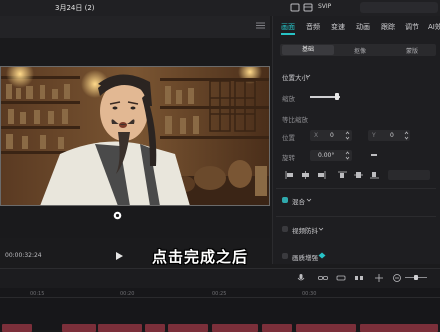 The height and width of the screenshot is (332, 440). Describe the element at coordinates (298, 202) in the screenshot. I see `blend-label: 混合` at that location.